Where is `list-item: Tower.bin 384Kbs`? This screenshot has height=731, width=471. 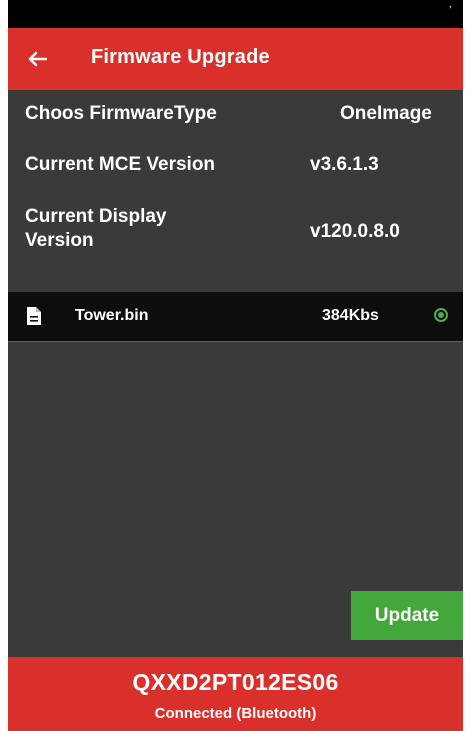 list-item: Tower.bin 384Kbs is located at coordinates (235, 316).